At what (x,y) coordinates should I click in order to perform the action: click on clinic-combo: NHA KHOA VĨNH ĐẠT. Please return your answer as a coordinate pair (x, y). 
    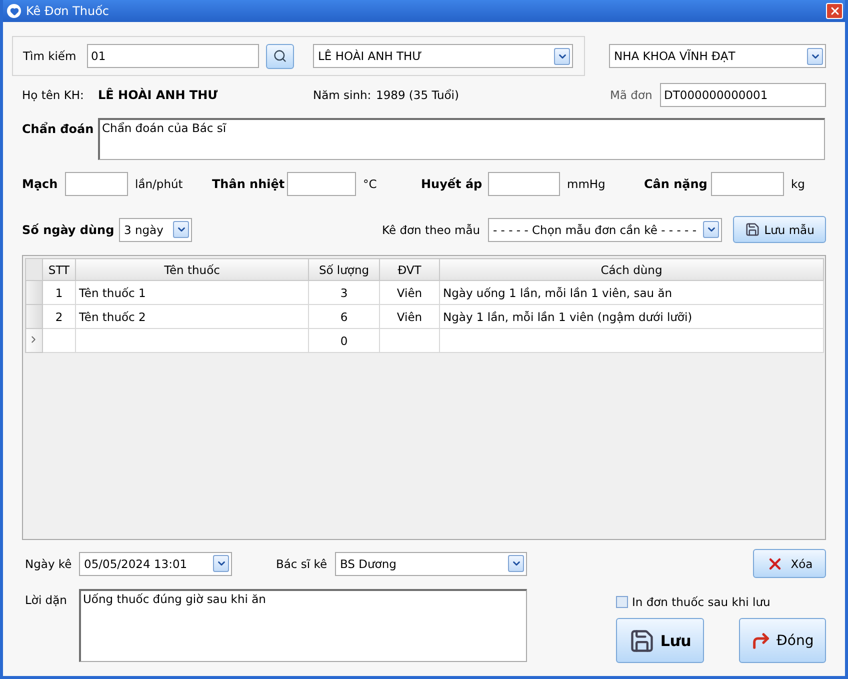
    Looking at the image, I should click on (717, 56).